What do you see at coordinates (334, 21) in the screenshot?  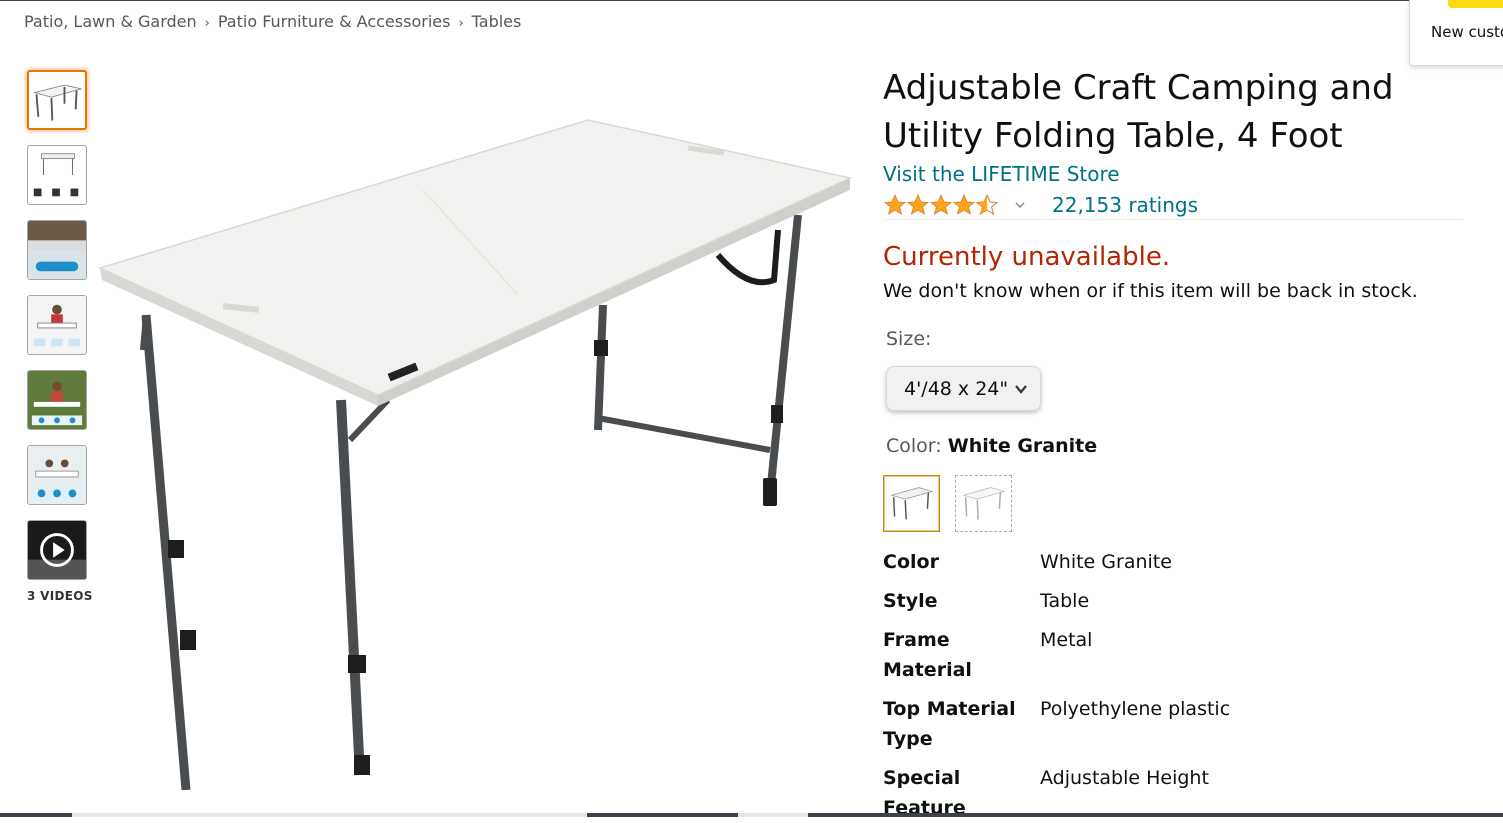 I see `breadcrumb-item-furniture: Patio Furniture & Accessories` at bounding box center [334, 21].